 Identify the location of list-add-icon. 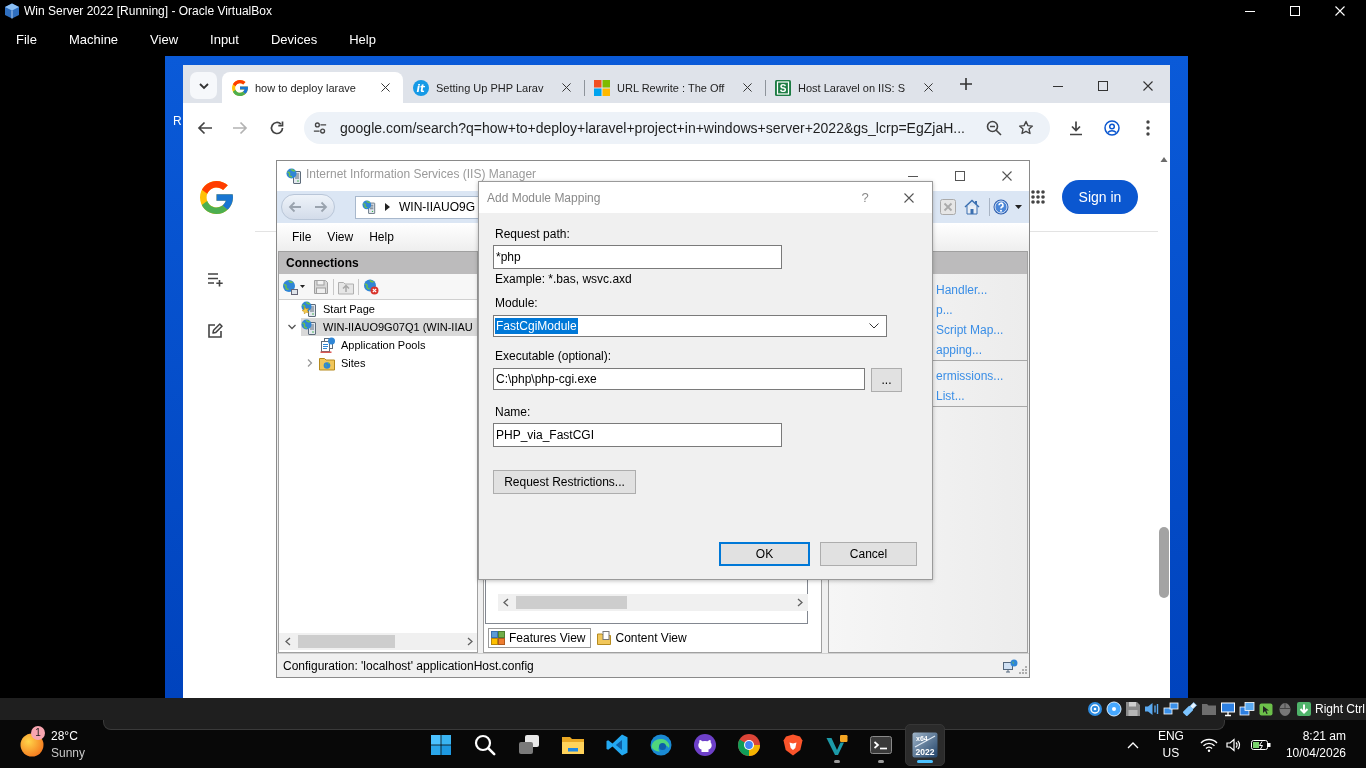
(215, 279).